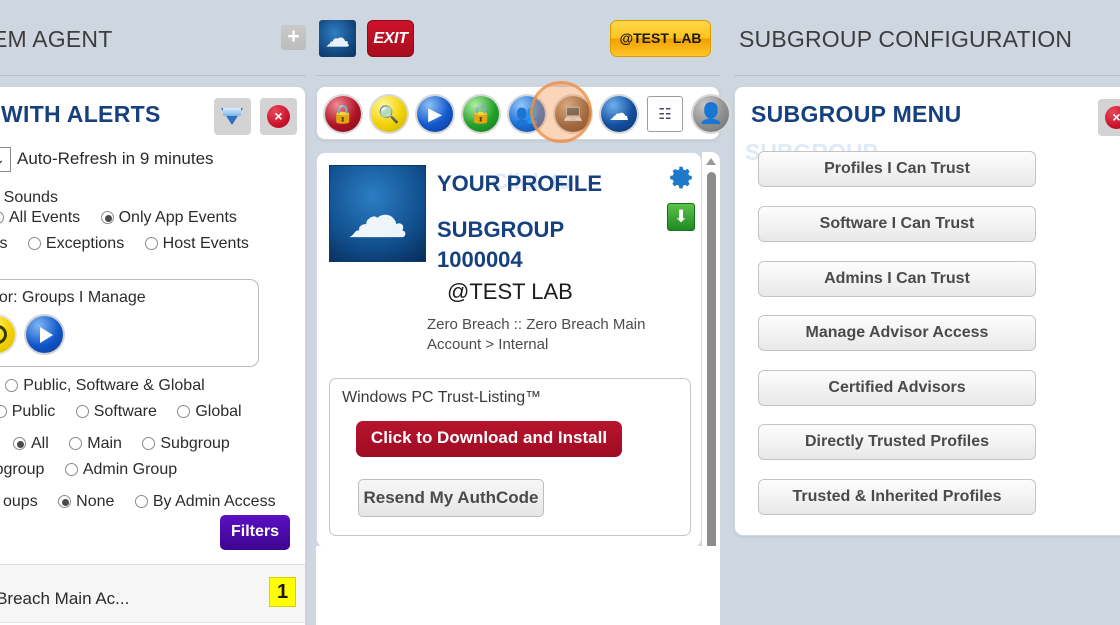 This screenshot has height=625, width=1120. What do you see at coordinates (218, 411) in the screenshot?
I see `radio-label-global: Global` at bounding box center [218, 411].